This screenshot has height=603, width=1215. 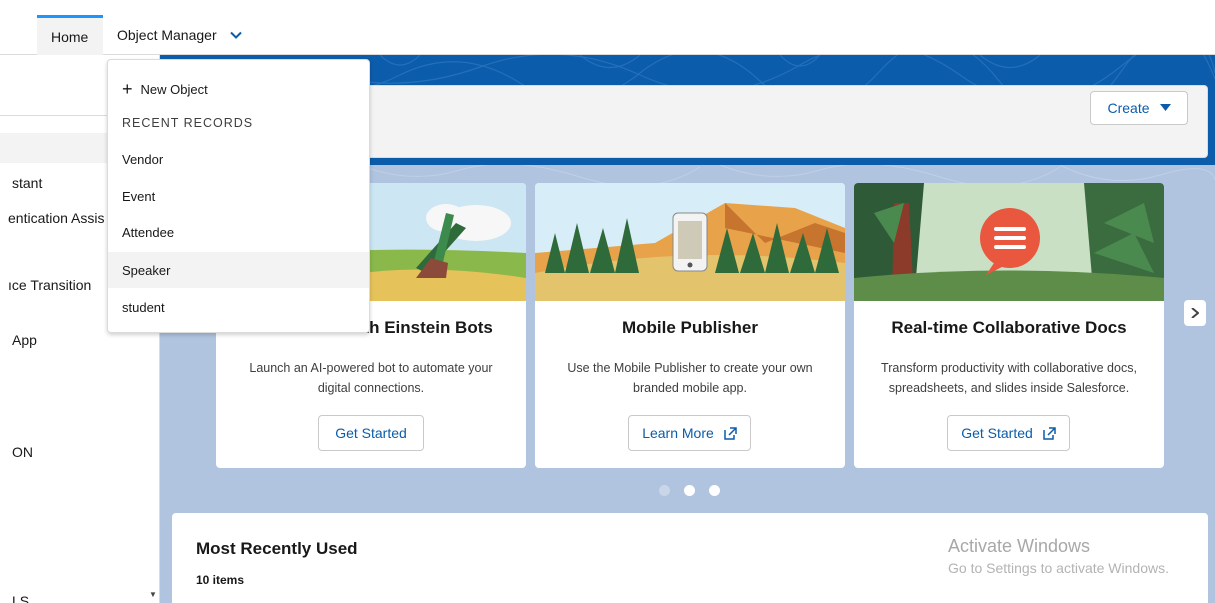 What do you see at coordinates (27, 183) in the screenshot?
I see `sidebar-item-assistant: stant` at bounding box center [27, 183].